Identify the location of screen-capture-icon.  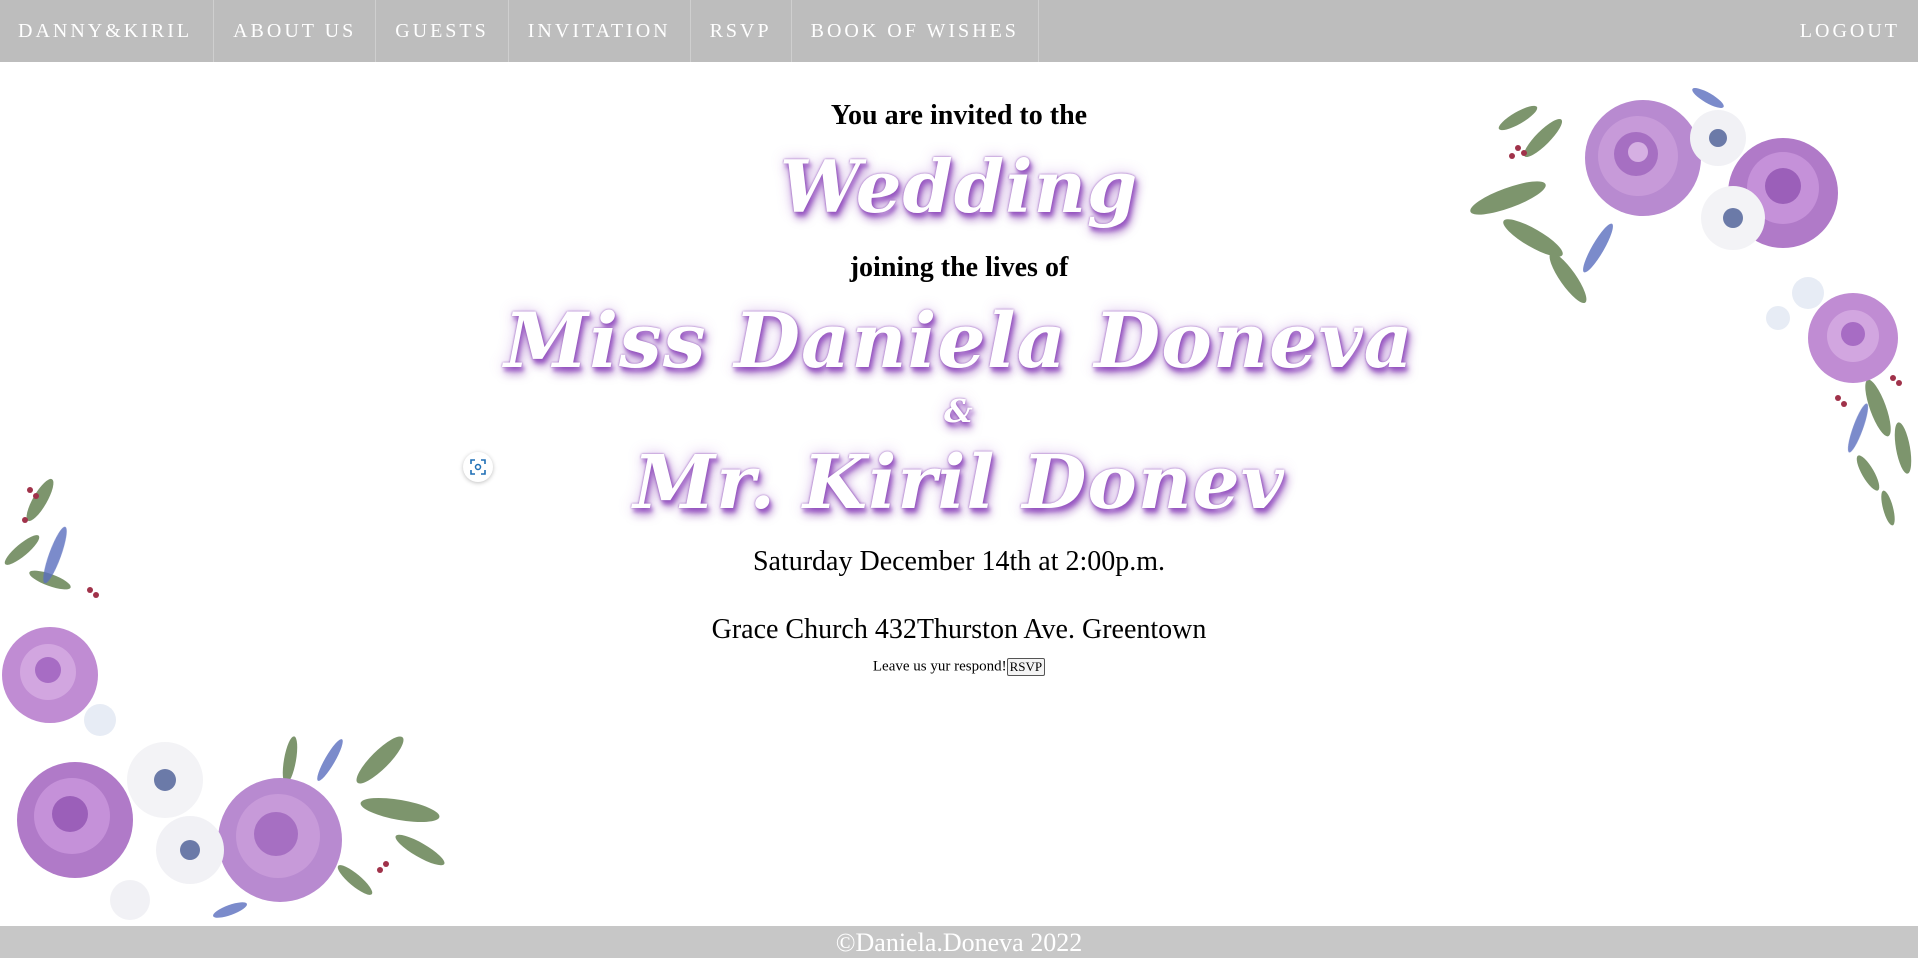
(478, 467).